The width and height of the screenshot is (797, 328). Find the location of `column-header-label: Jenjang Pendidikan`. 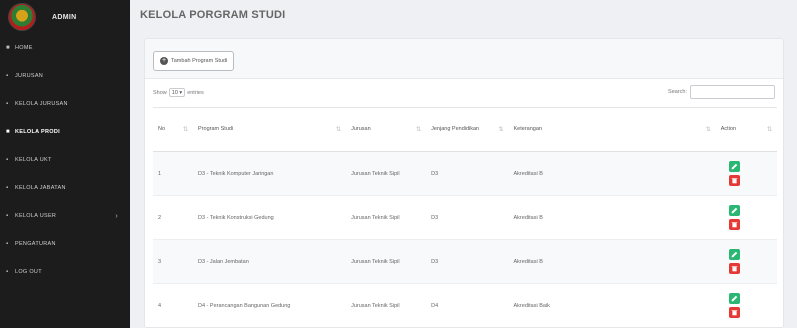

column-header-label: Jenjang Pendidikan is located at coordinates (455, 129).